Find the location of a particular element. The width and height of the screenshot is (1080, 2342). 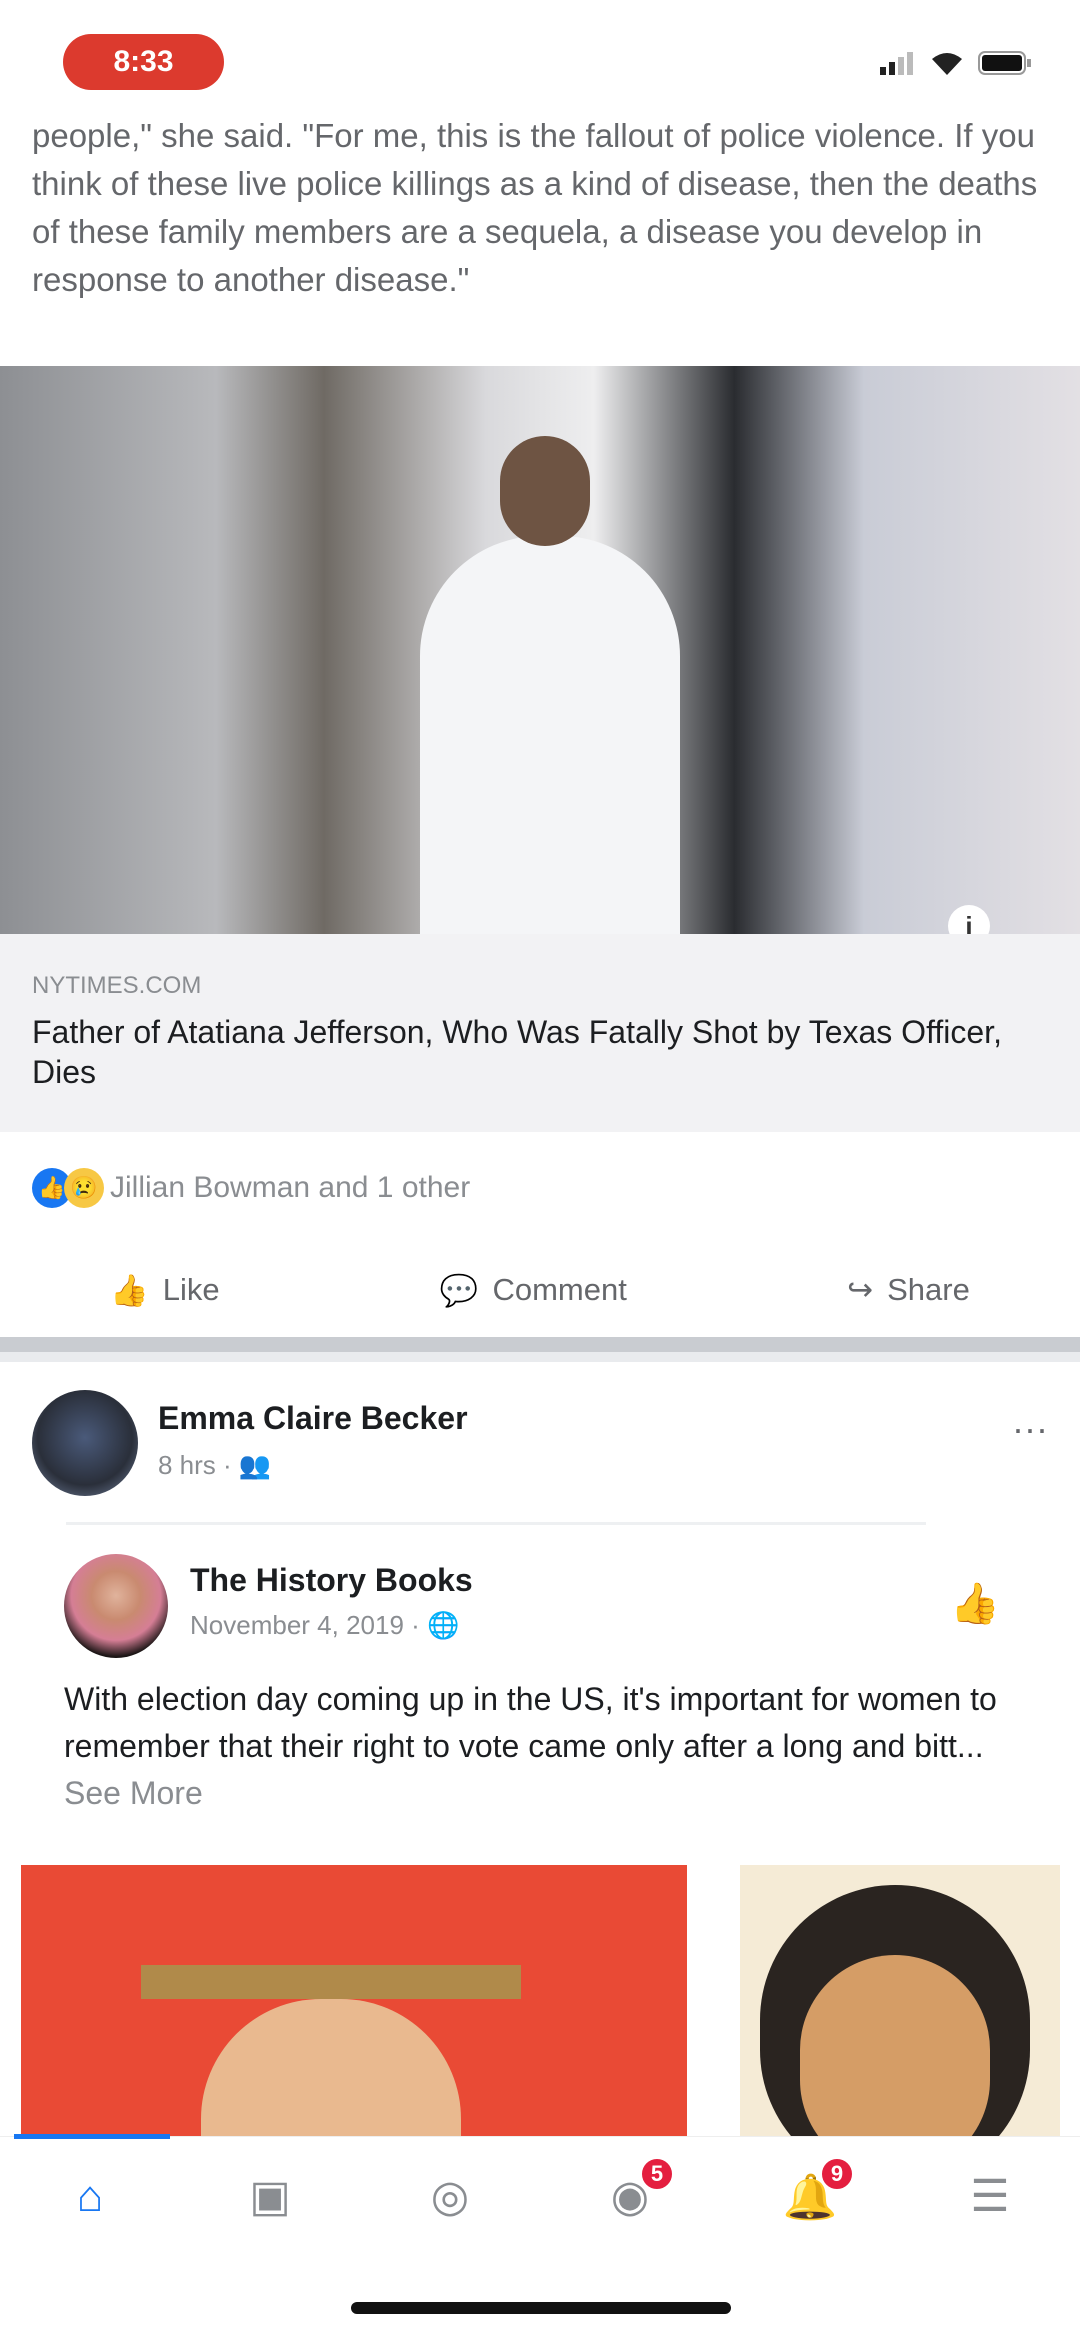

shared-divider is located at coordinates (496, 1523).